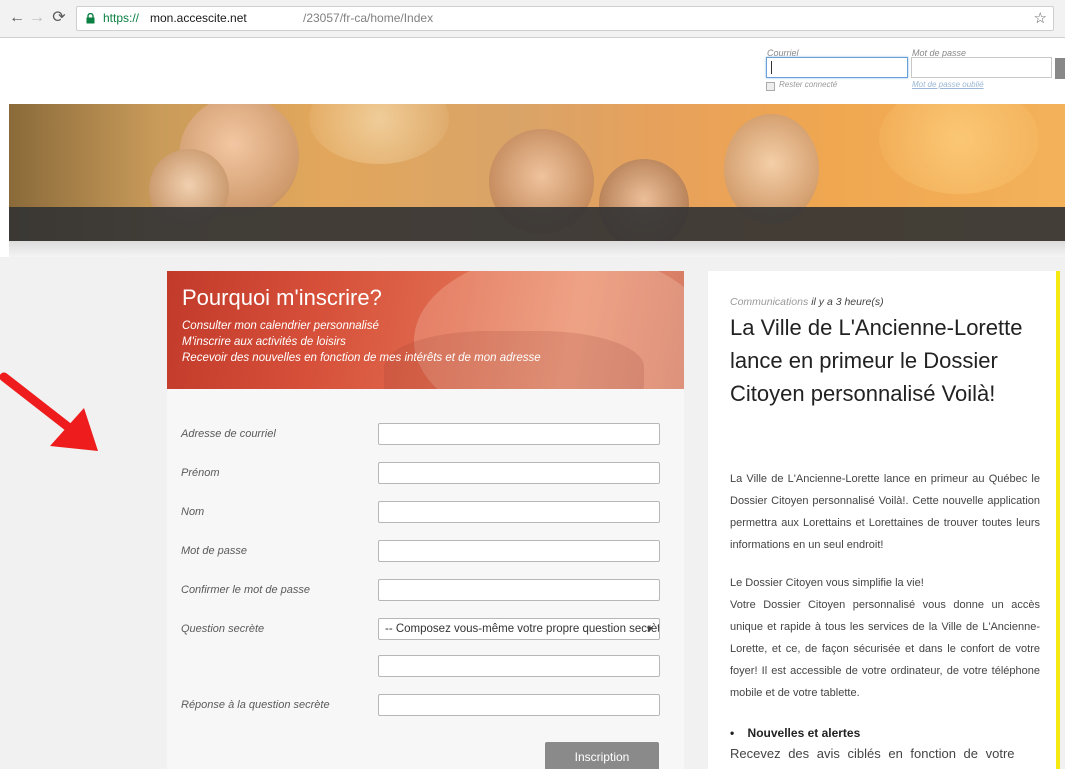 This screenshot has height=769, width=1065. I want to click on bullet-title-text: Nouvelles et alertes, so click(804, 733).